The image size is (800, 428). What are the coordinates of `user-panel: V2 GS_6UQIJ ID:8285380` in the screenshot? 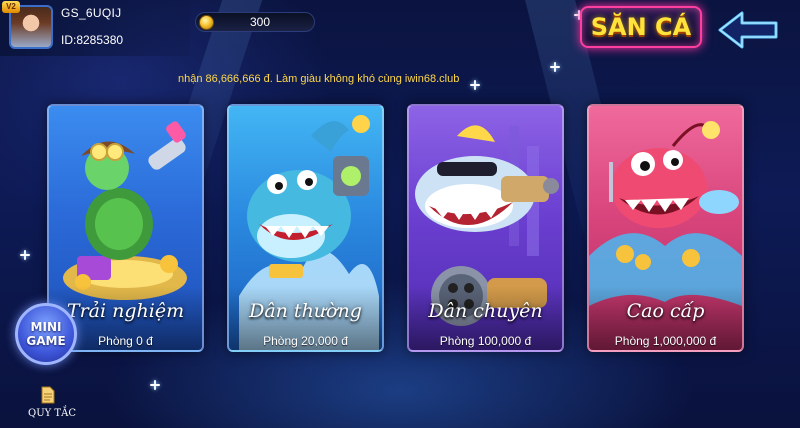 It's located at (95, 28).